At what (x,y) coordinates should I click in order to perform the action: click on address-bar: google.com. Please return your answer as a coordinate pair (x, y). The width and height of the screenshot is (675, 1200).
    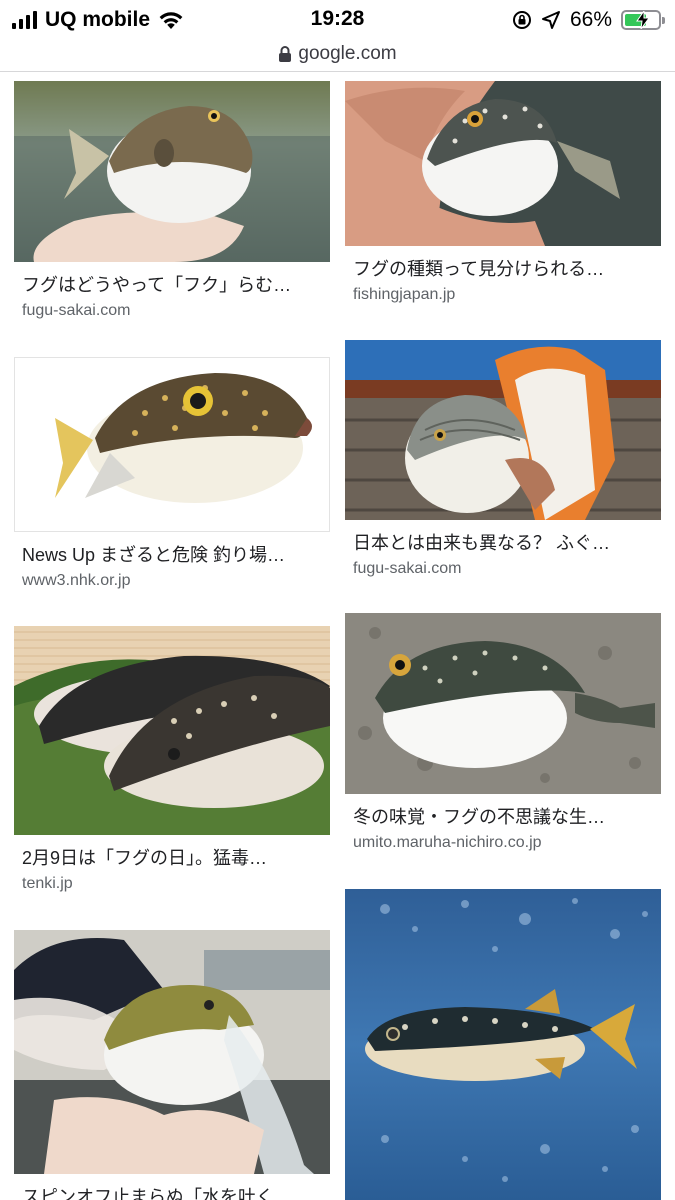
    Looking at the image, I should click on (337, 54).